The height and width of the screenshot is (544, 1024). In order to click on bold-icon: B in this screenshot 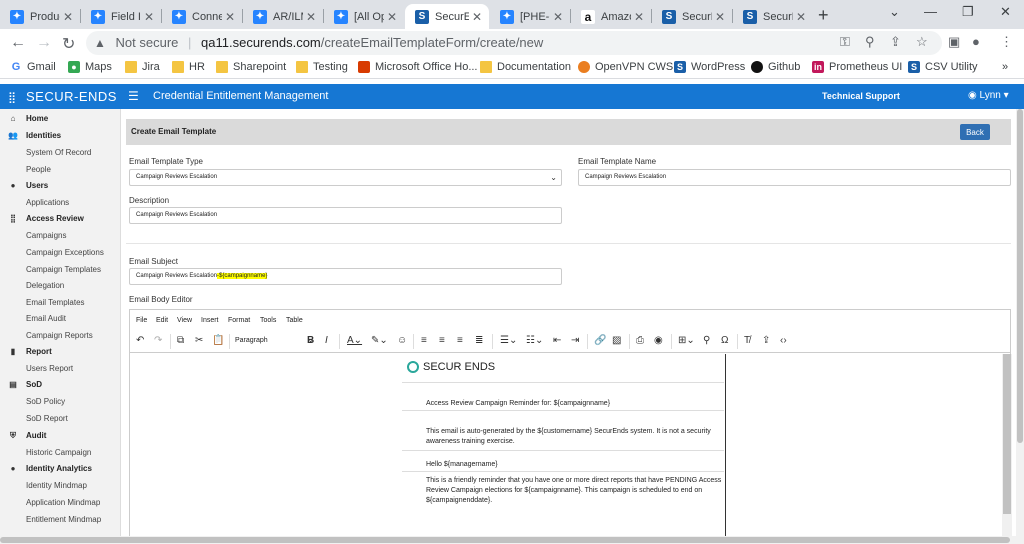, I will do `click(310, 340)`.